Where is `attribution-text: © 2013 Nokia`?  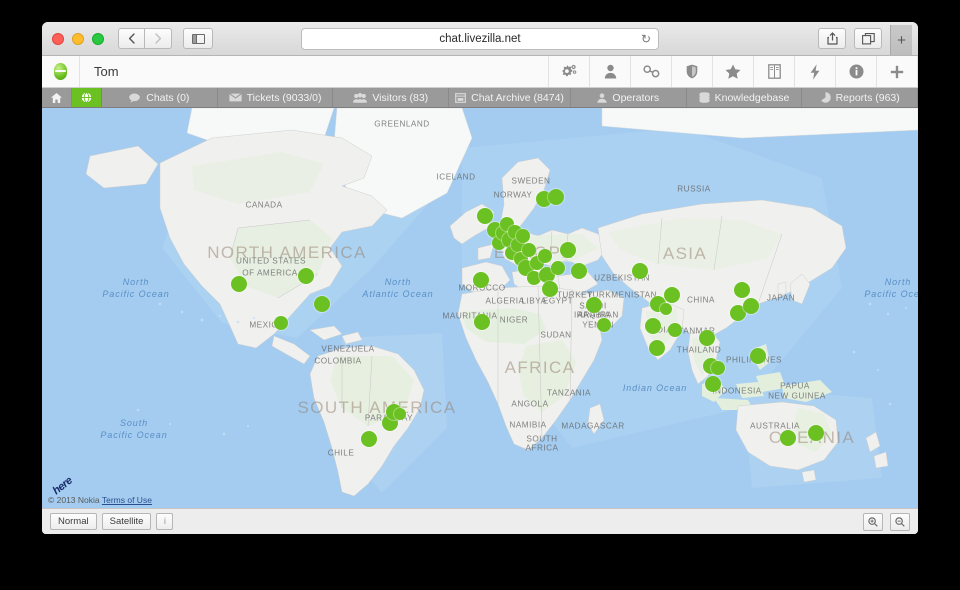 attribution-text: © 2013 Nokia is located at coordinates (74, 500).